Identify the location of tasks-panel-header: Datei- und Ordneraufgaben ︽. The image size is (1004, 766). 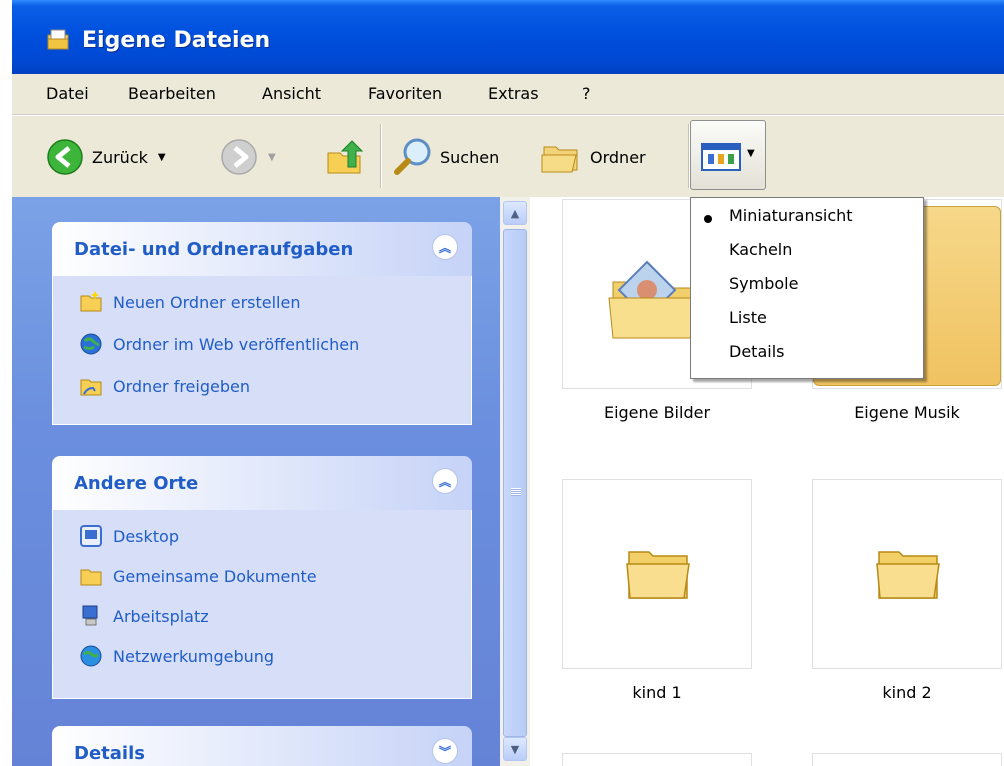
(262, 249).